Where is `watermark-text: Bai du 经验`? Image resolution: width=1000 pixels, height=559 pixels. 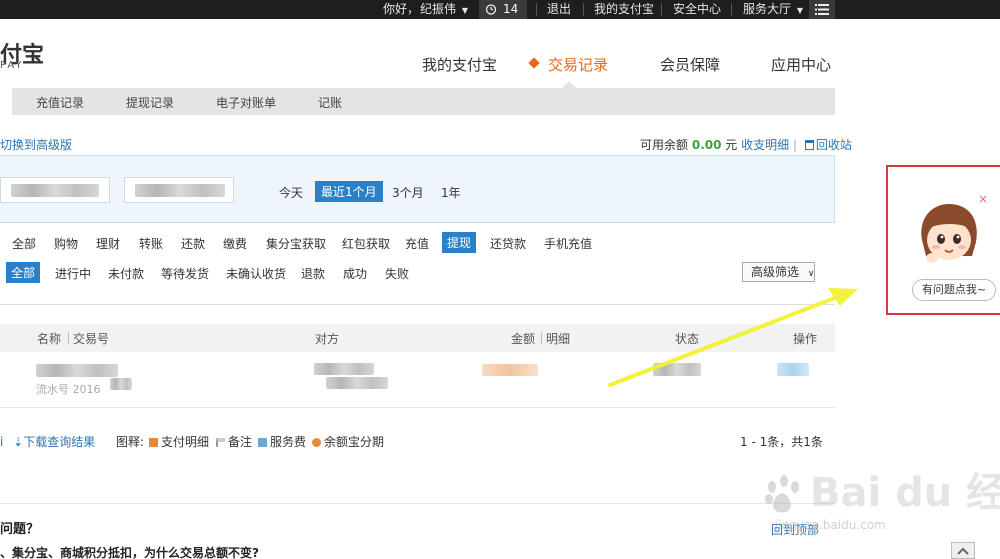
watermark-text: Bai du 经验 is located at coordinates (905, 493).